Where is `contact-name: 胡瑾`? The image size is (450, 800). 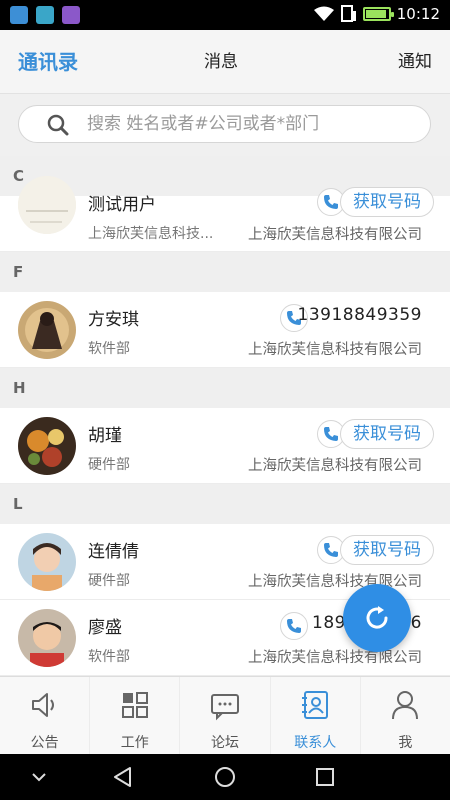
contact-name: 胡瑾 is located at coordinates (105, 436).